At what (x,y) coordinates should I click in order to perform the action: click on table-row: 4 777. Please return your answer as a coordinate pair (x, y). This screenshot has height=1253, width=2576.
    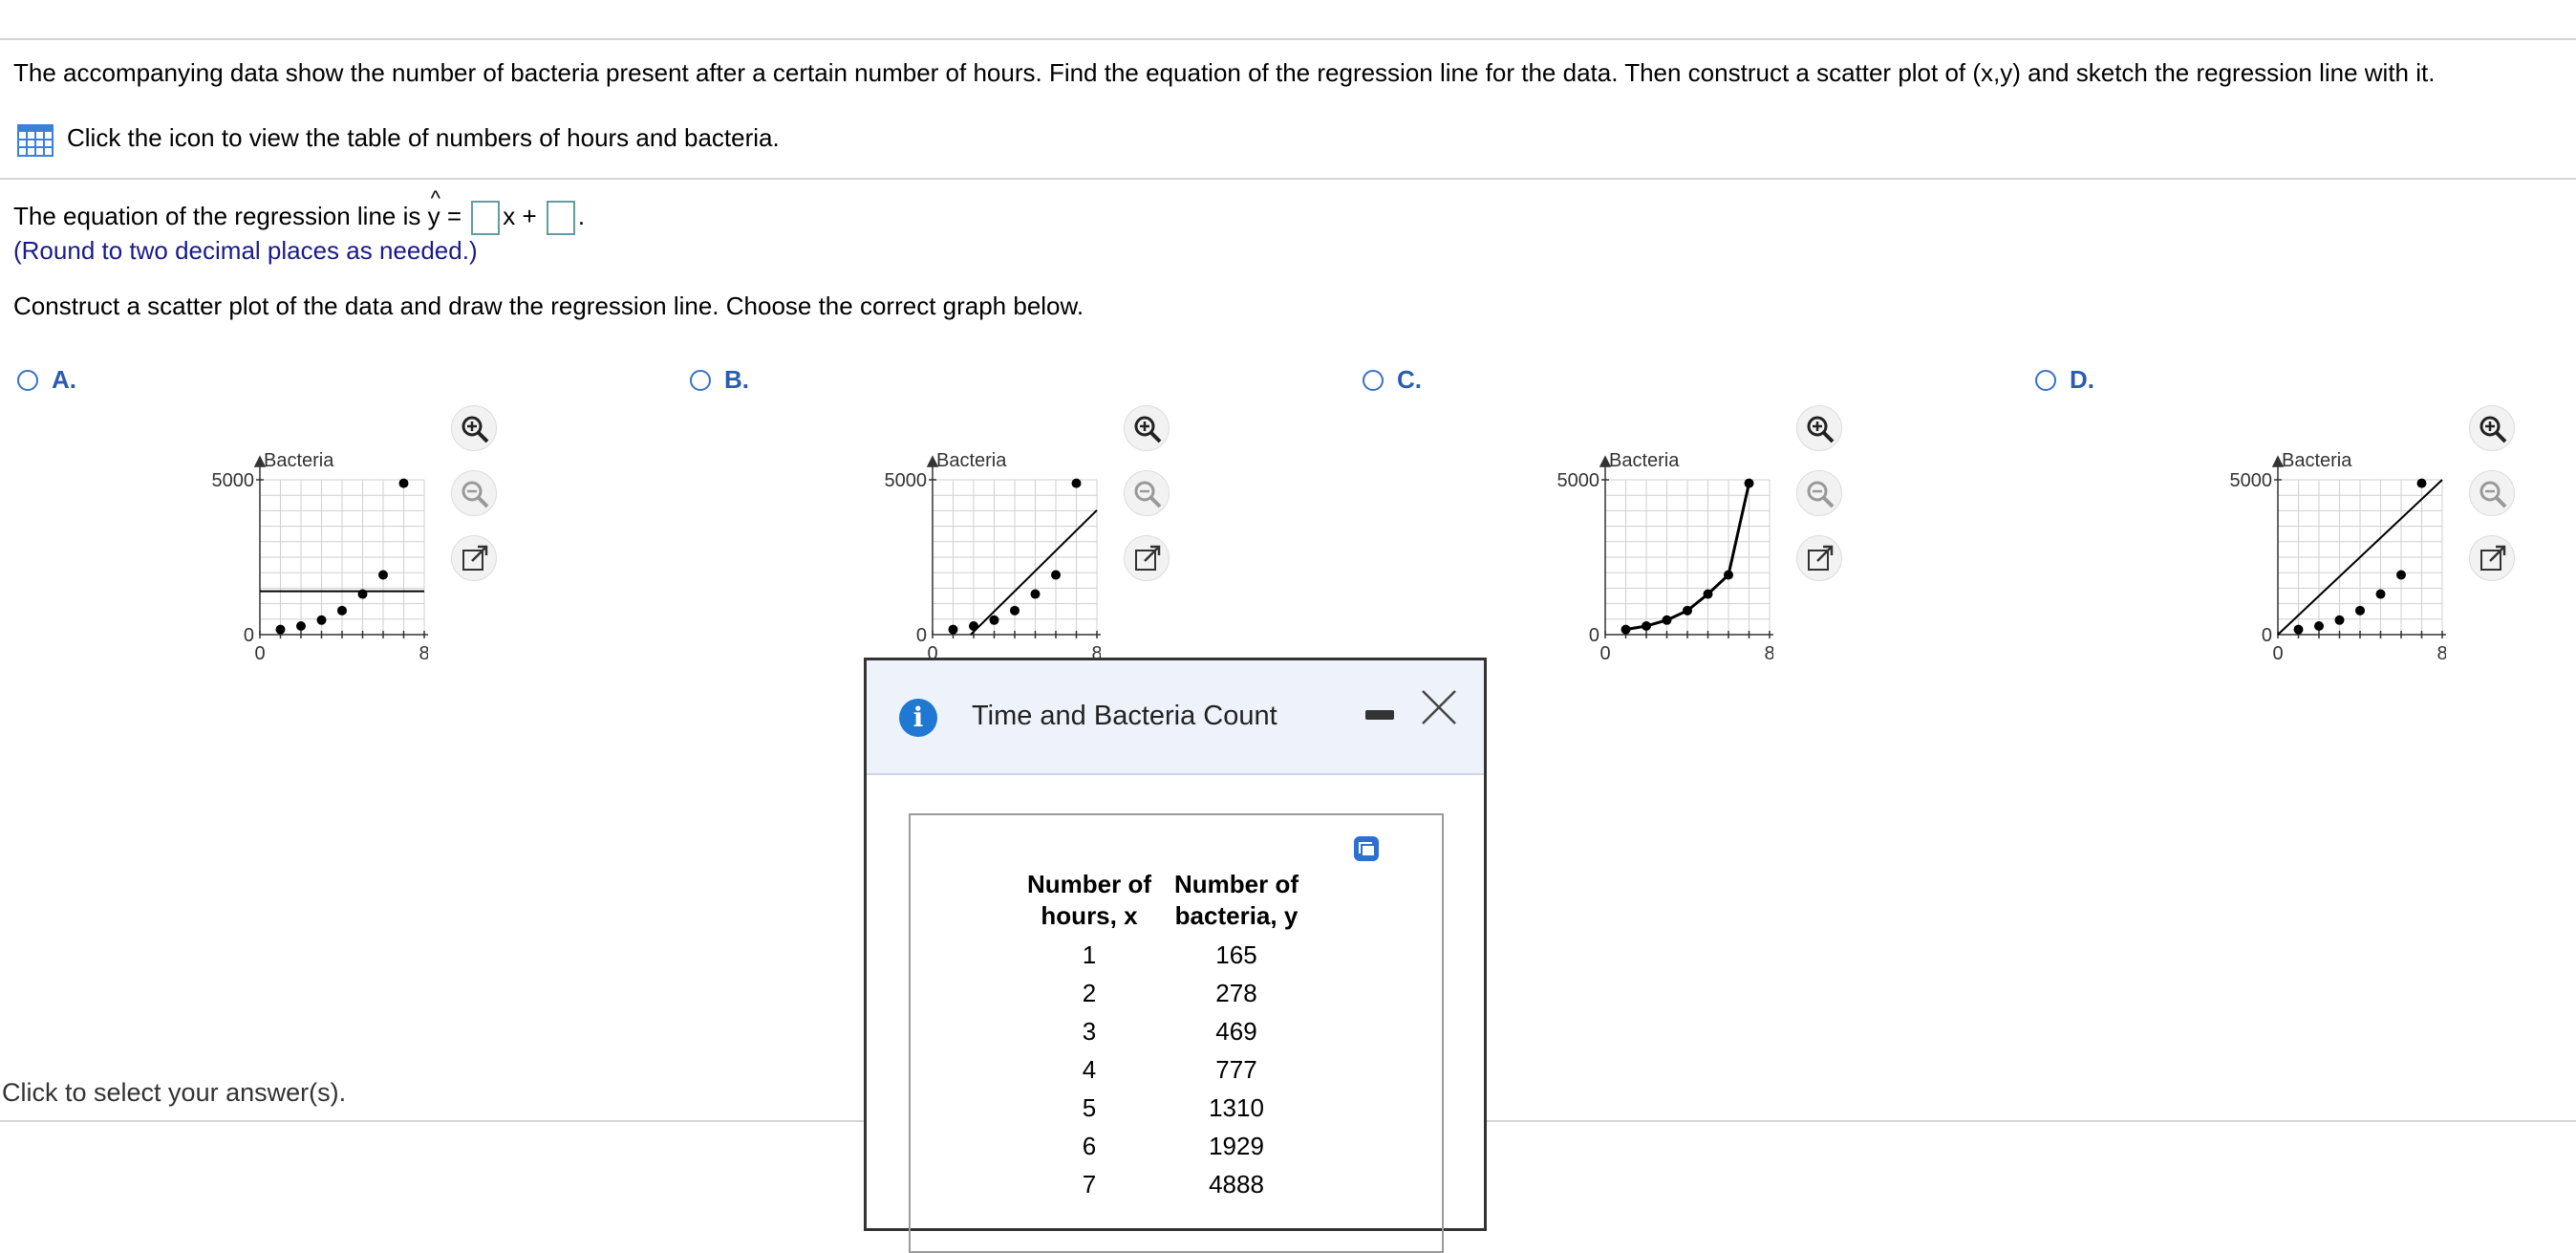
    Looking at the image, I should click on (1163, 1069).